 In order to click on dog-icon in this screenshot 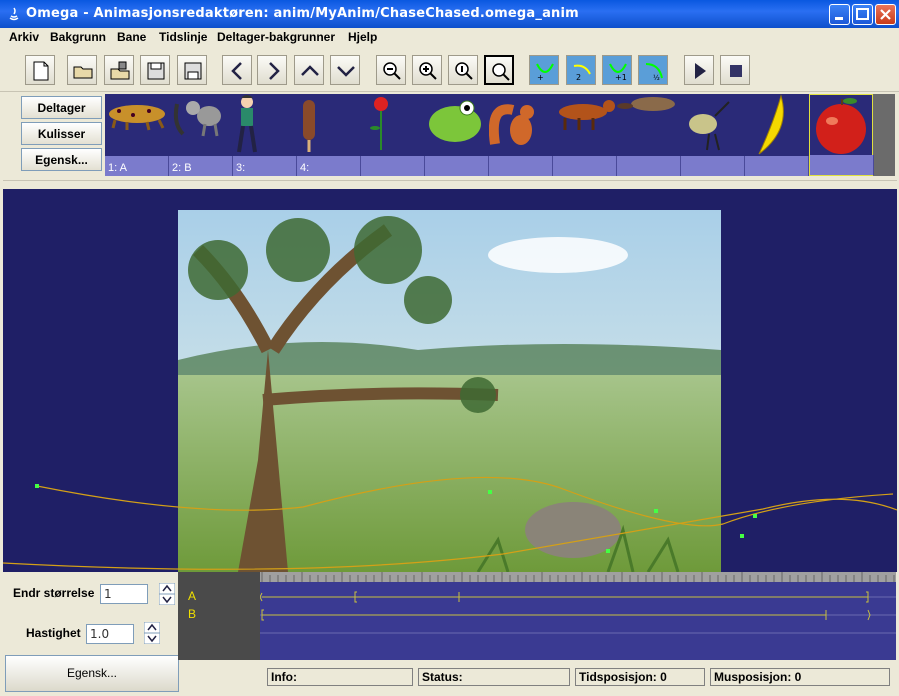, I will do `click(587, 115)`.